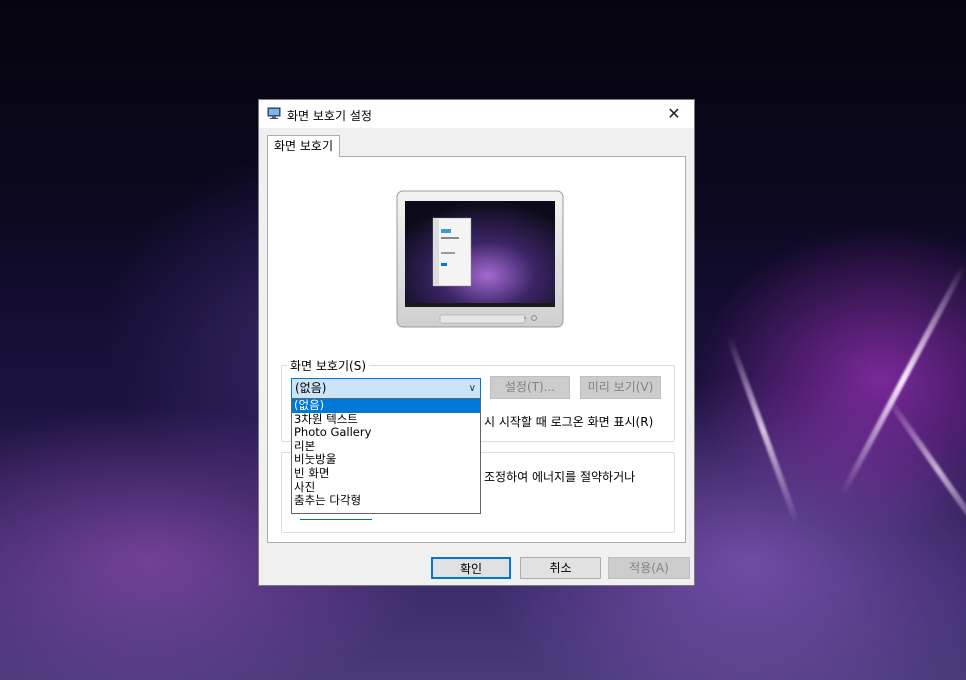 The height and width of the screenshot is (680, 966). Describe the element at coordinates (560, 477) in the screenshot. I see `power-description-text: 조정하여 에너지를 절약하거나` at that location.